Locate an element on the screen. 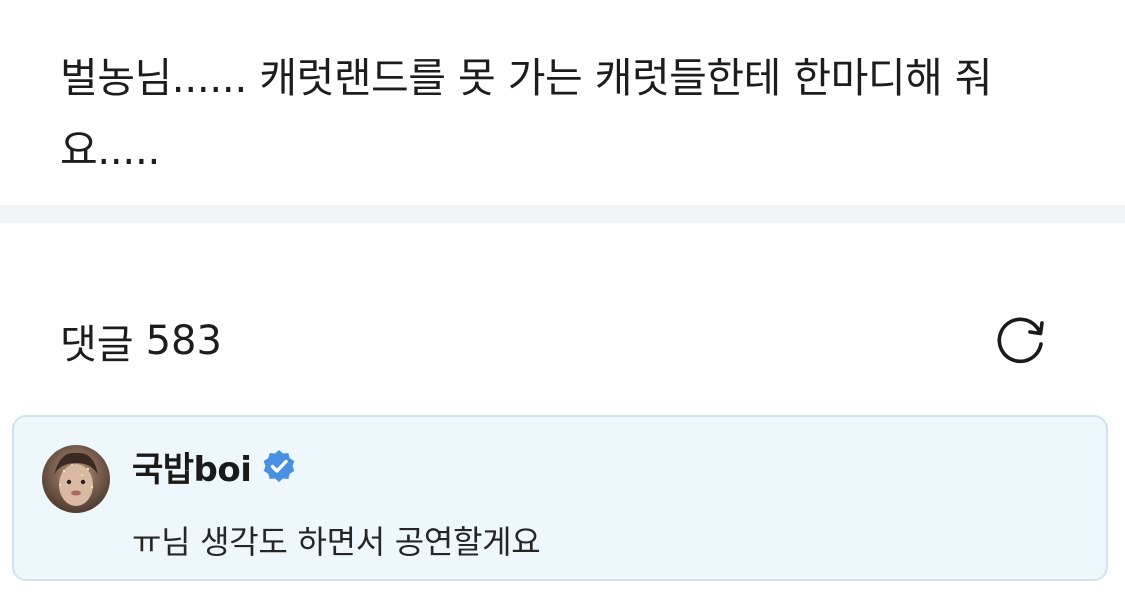 The height and width of the screenshot is (605, 1125). comments-label: 댓글 is located at coordinates (97, 345).